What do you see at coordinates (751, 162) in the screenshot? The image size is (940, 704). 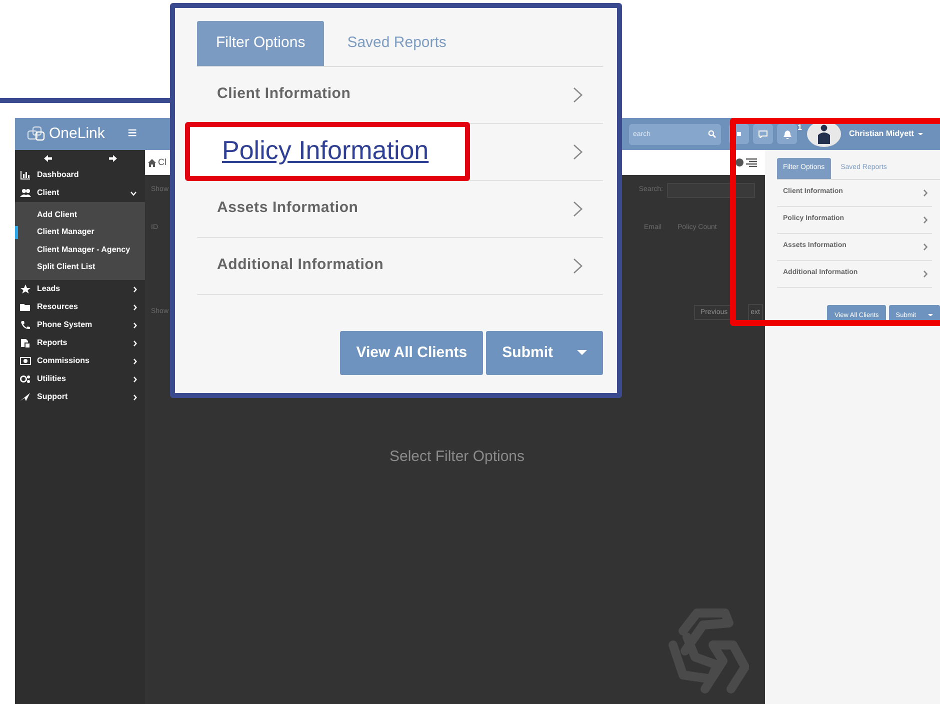 I see `list-icon` at bounding box center [751, 162].